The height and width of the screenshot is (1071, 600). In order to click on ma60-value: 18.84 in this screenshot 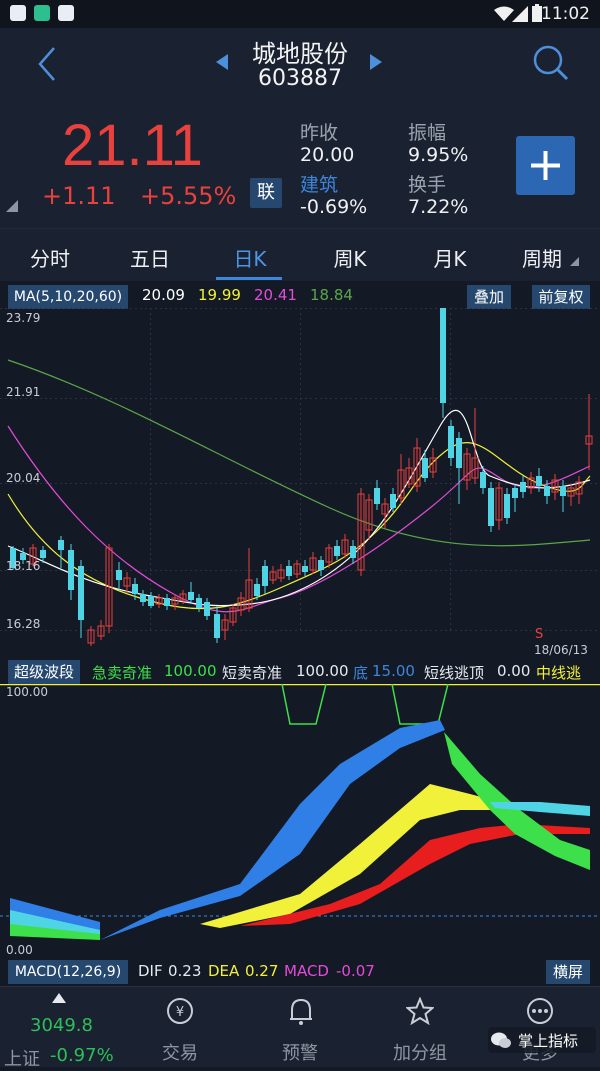, I will do `click(331, 295)`.